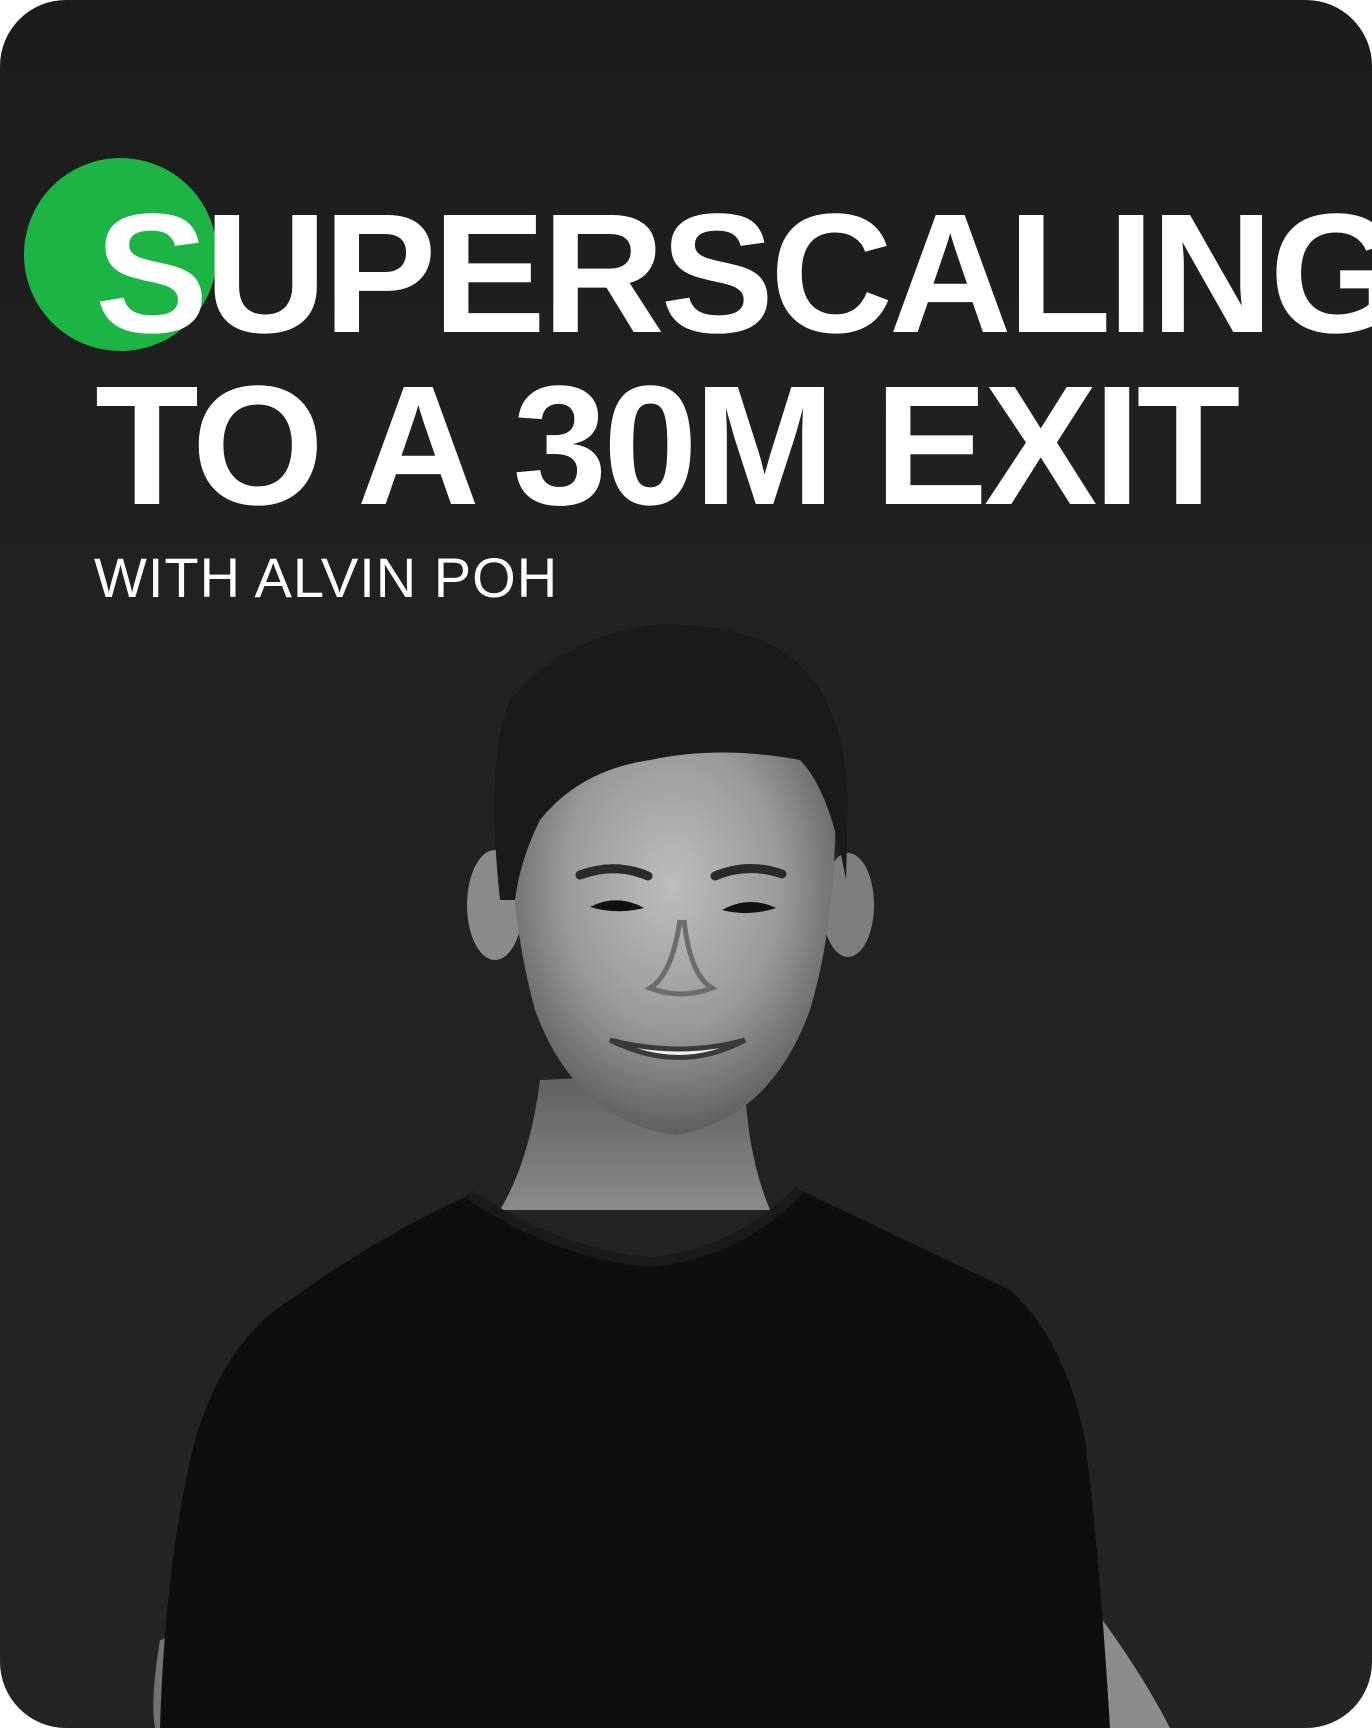 This screenshot has height=1728, width=1372. What do you see at coordinates (733, 274) in the screenshot?
I see `title-line-1: SUPERSCALING` at bounding box center [733, 274].